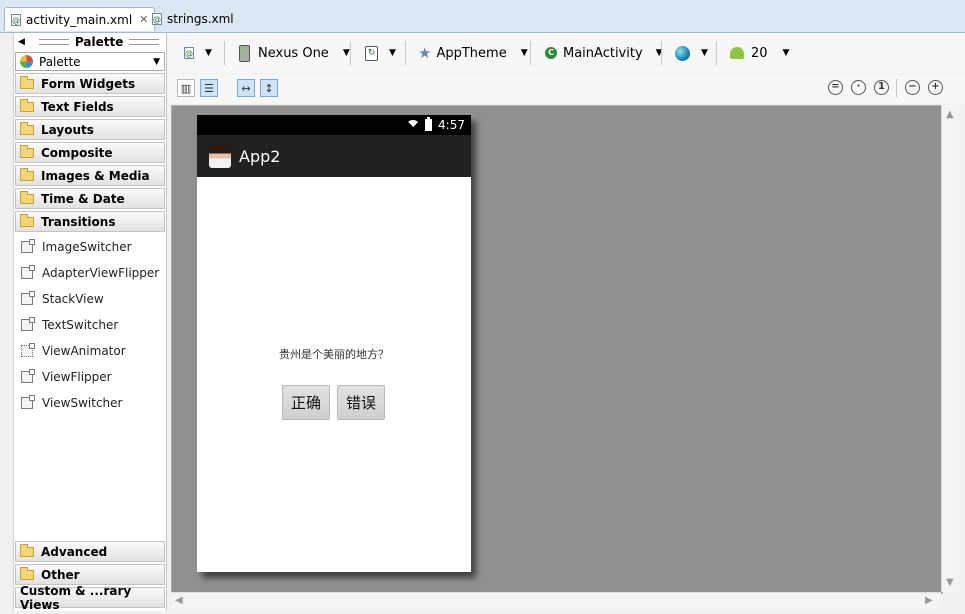 Image resolution: width=965 pixels, height=614 pixels. I want to click on rows-icon: ☰, so click(209, 88).